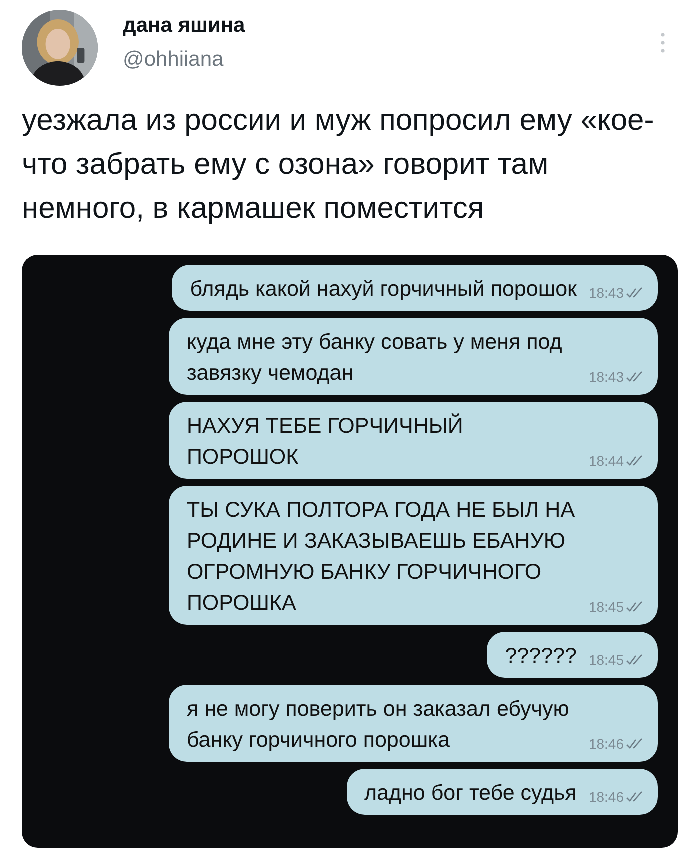  Describe the element at coordinates (184, 26) in the screenshot. I see `author-name: дана яшина` at that location.